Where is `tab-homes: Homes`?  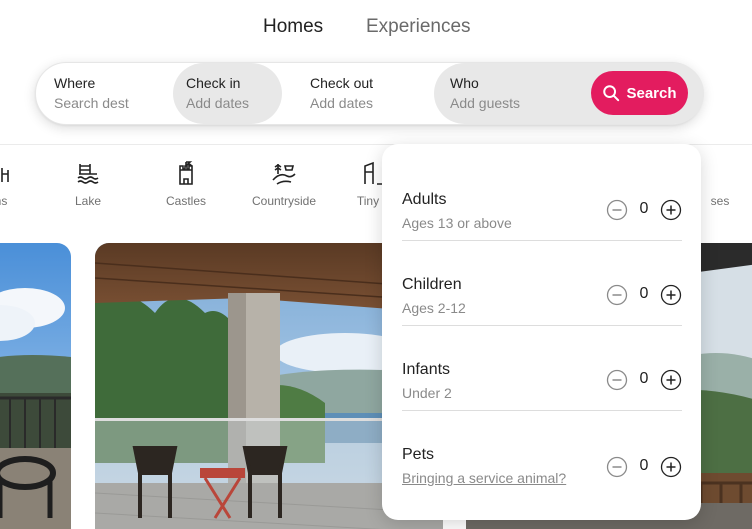
tab-homes: Homes is located at coordinates (293, 27).